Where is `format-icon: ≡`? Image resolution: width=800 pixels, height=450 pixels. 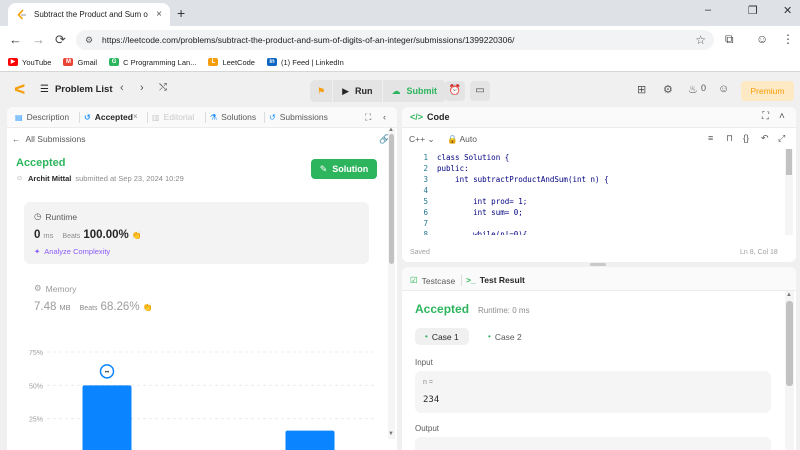 format-icon: ≡ is located at coordinates (710, 138).